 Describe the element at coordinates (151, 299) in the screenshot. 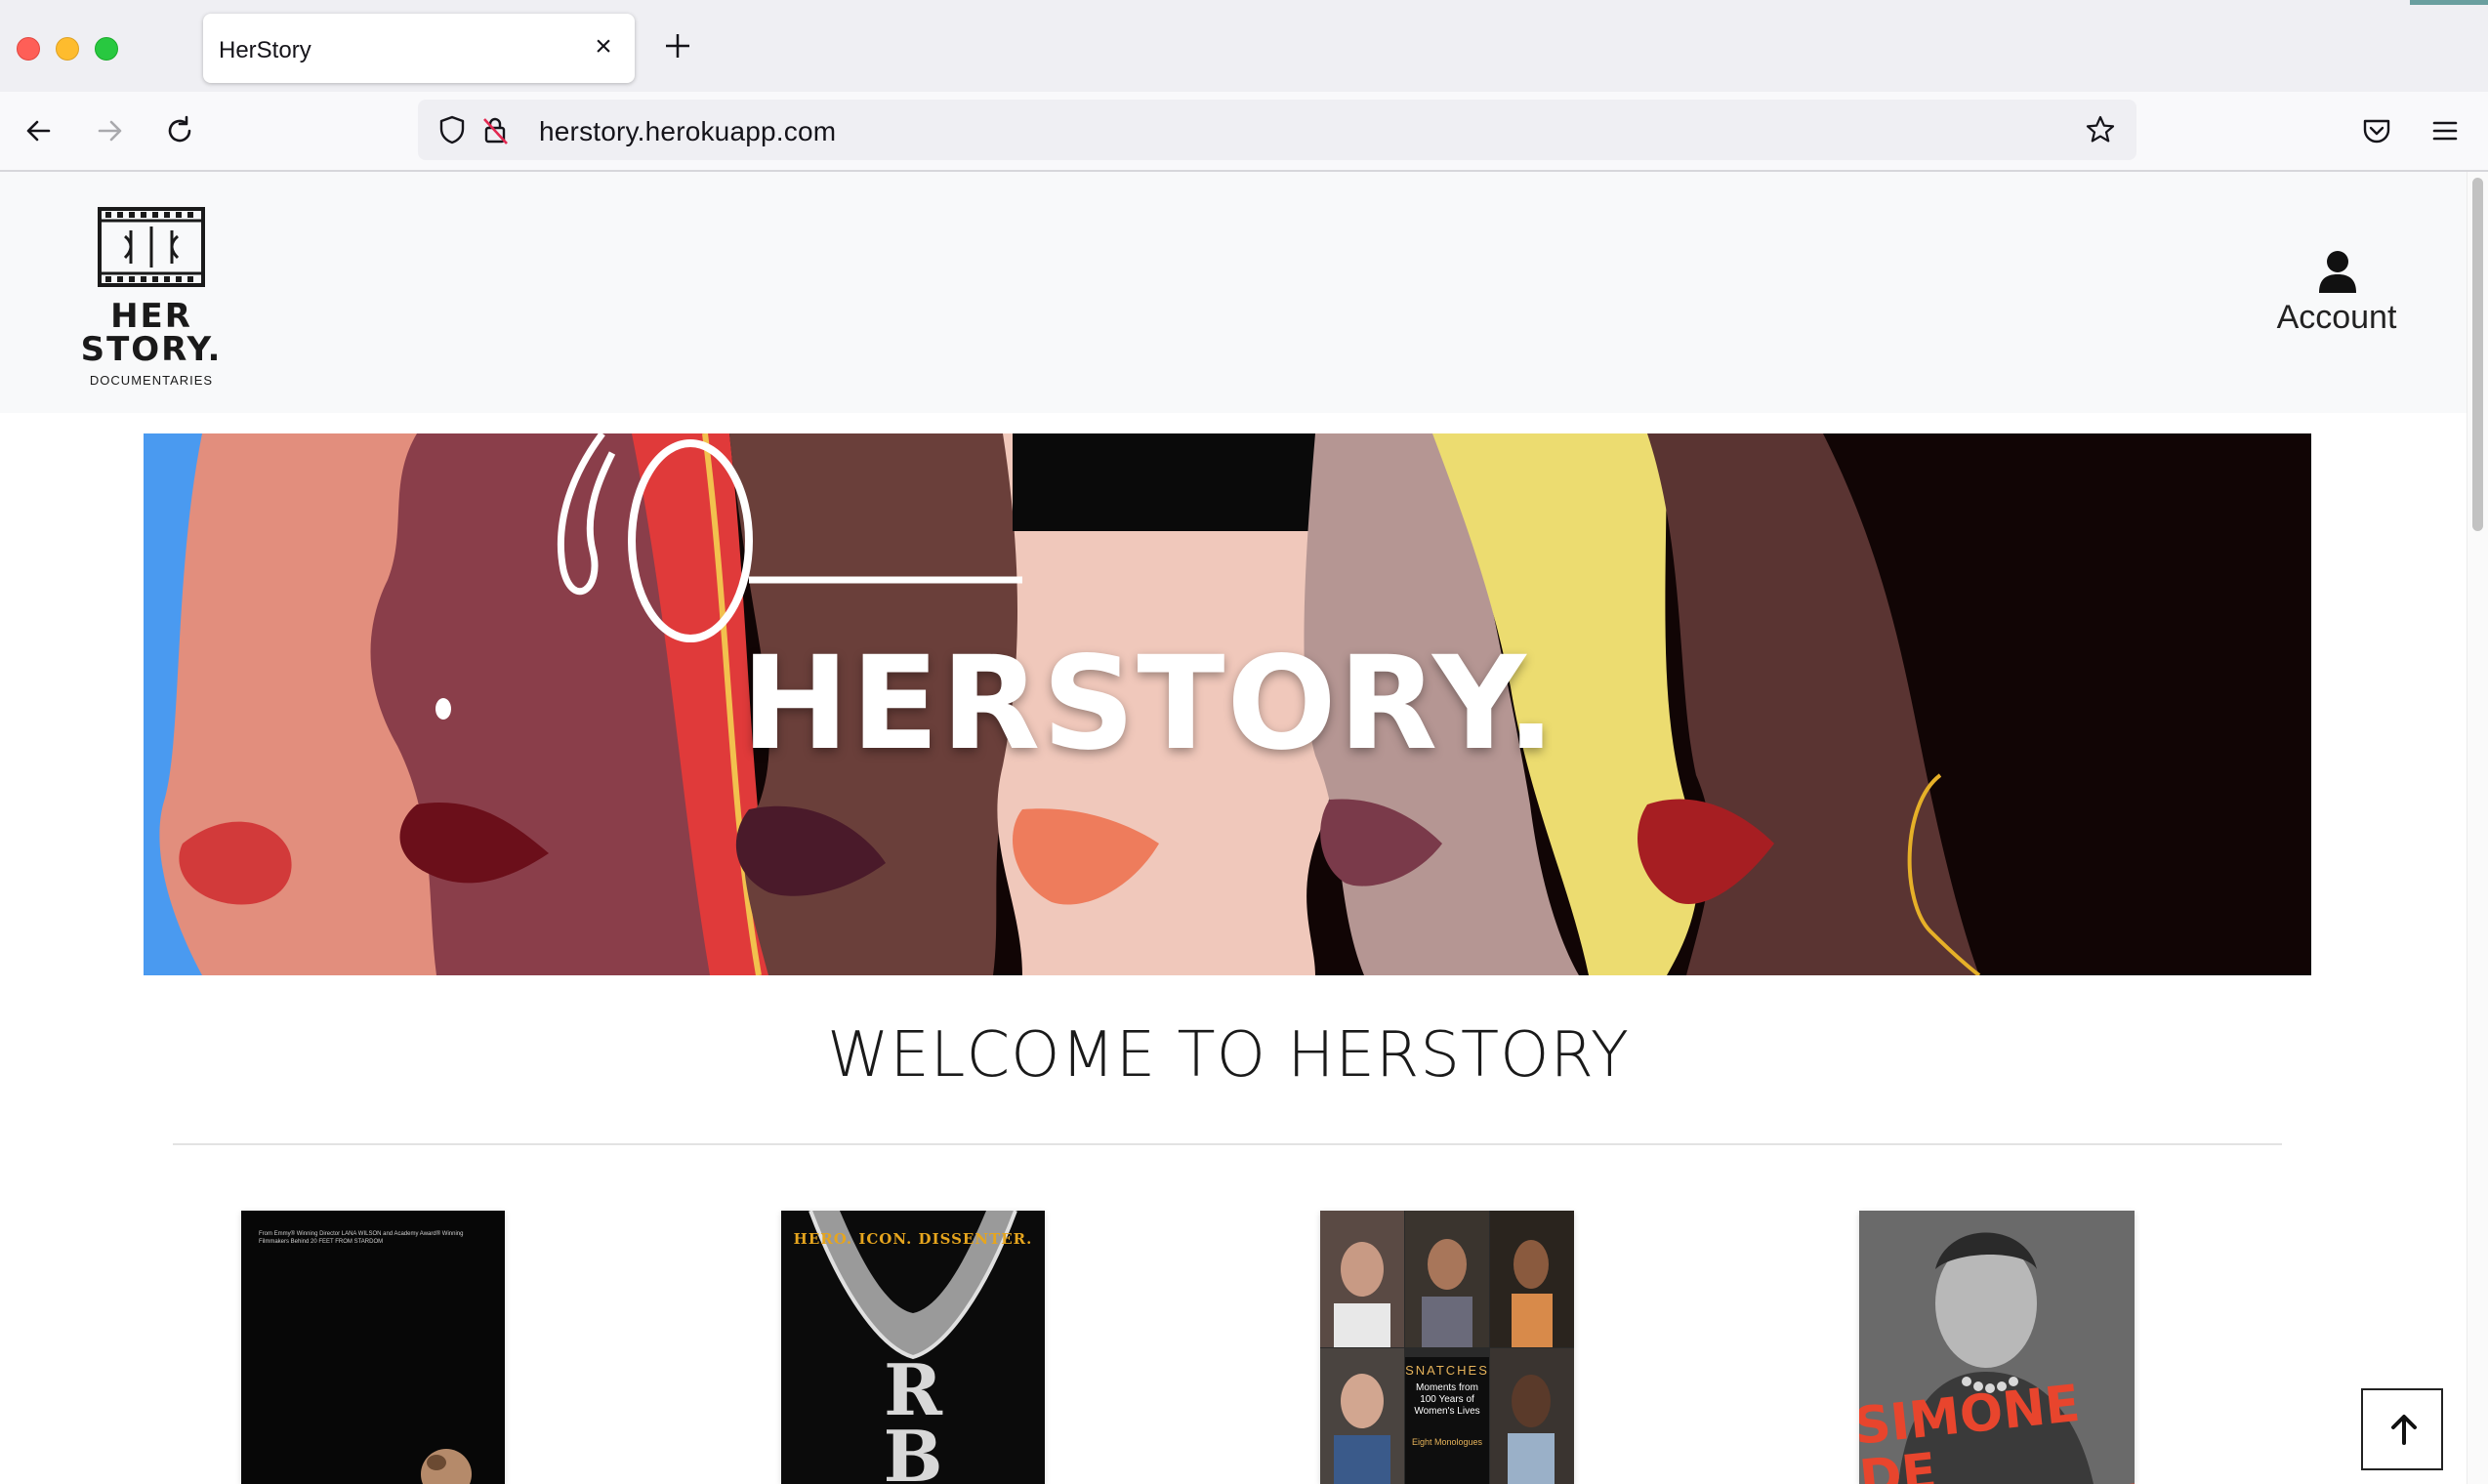

I see `herstory-logo: HER STORY. DOCUMENTARIES` at that location.